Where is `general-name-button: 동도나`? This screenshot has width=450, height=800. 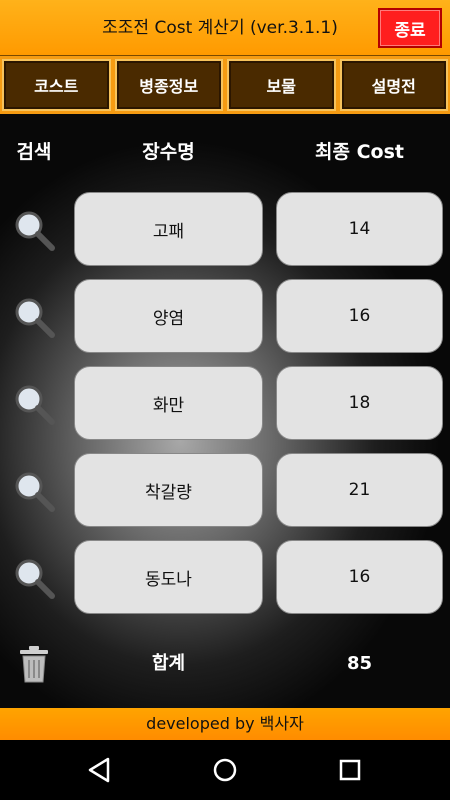
general-name-button: 동도나 is located at coordinates (168, 577).